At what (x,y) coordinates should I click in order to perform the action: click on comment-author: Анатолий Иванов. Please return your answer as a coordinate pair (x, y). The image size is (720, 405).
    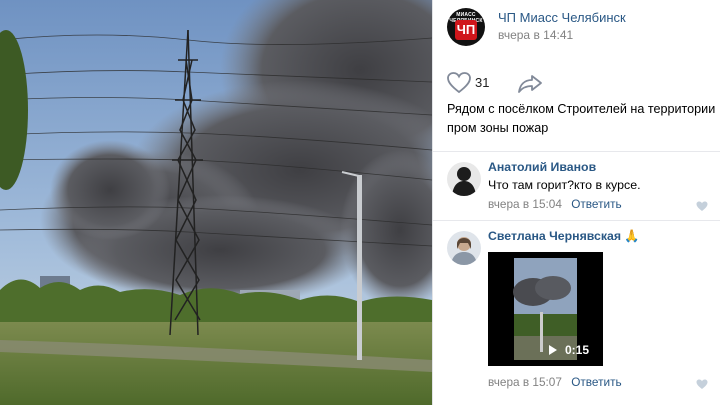
    Looking at the image, I should click on (542, 167).